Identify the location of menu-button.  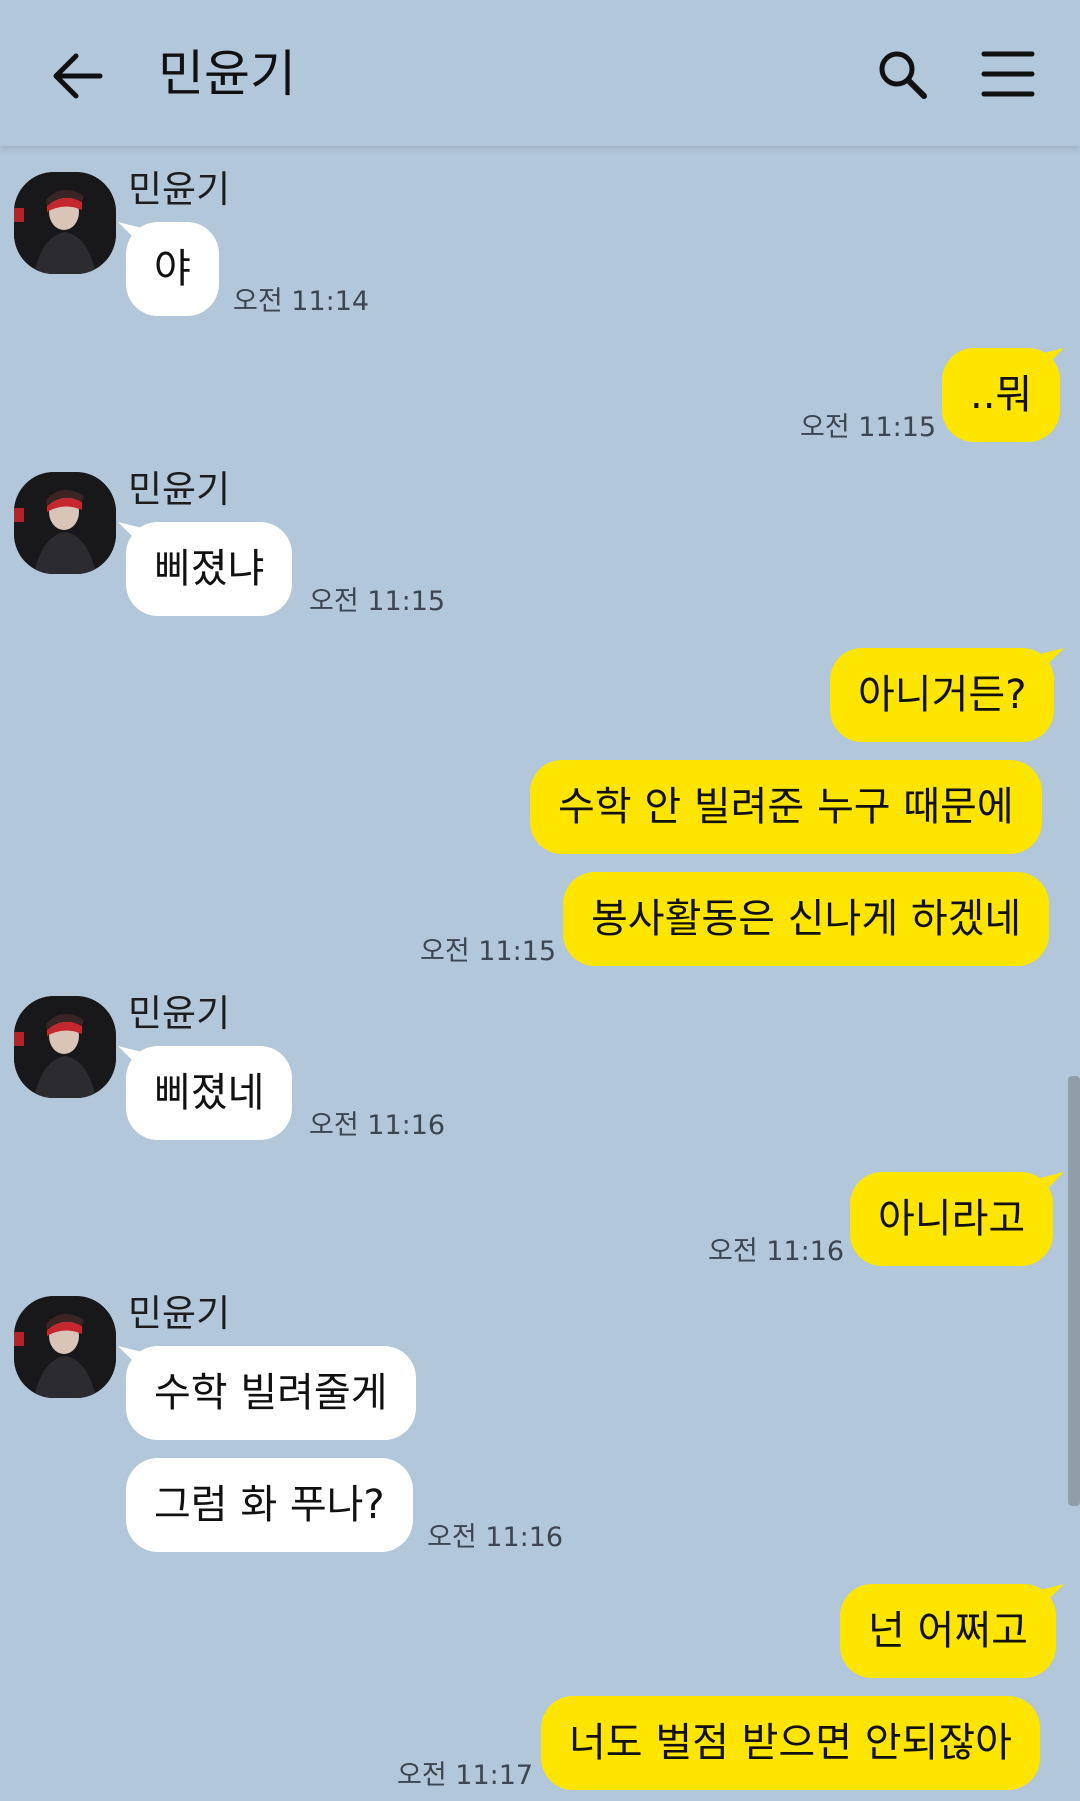
(1008, 74).